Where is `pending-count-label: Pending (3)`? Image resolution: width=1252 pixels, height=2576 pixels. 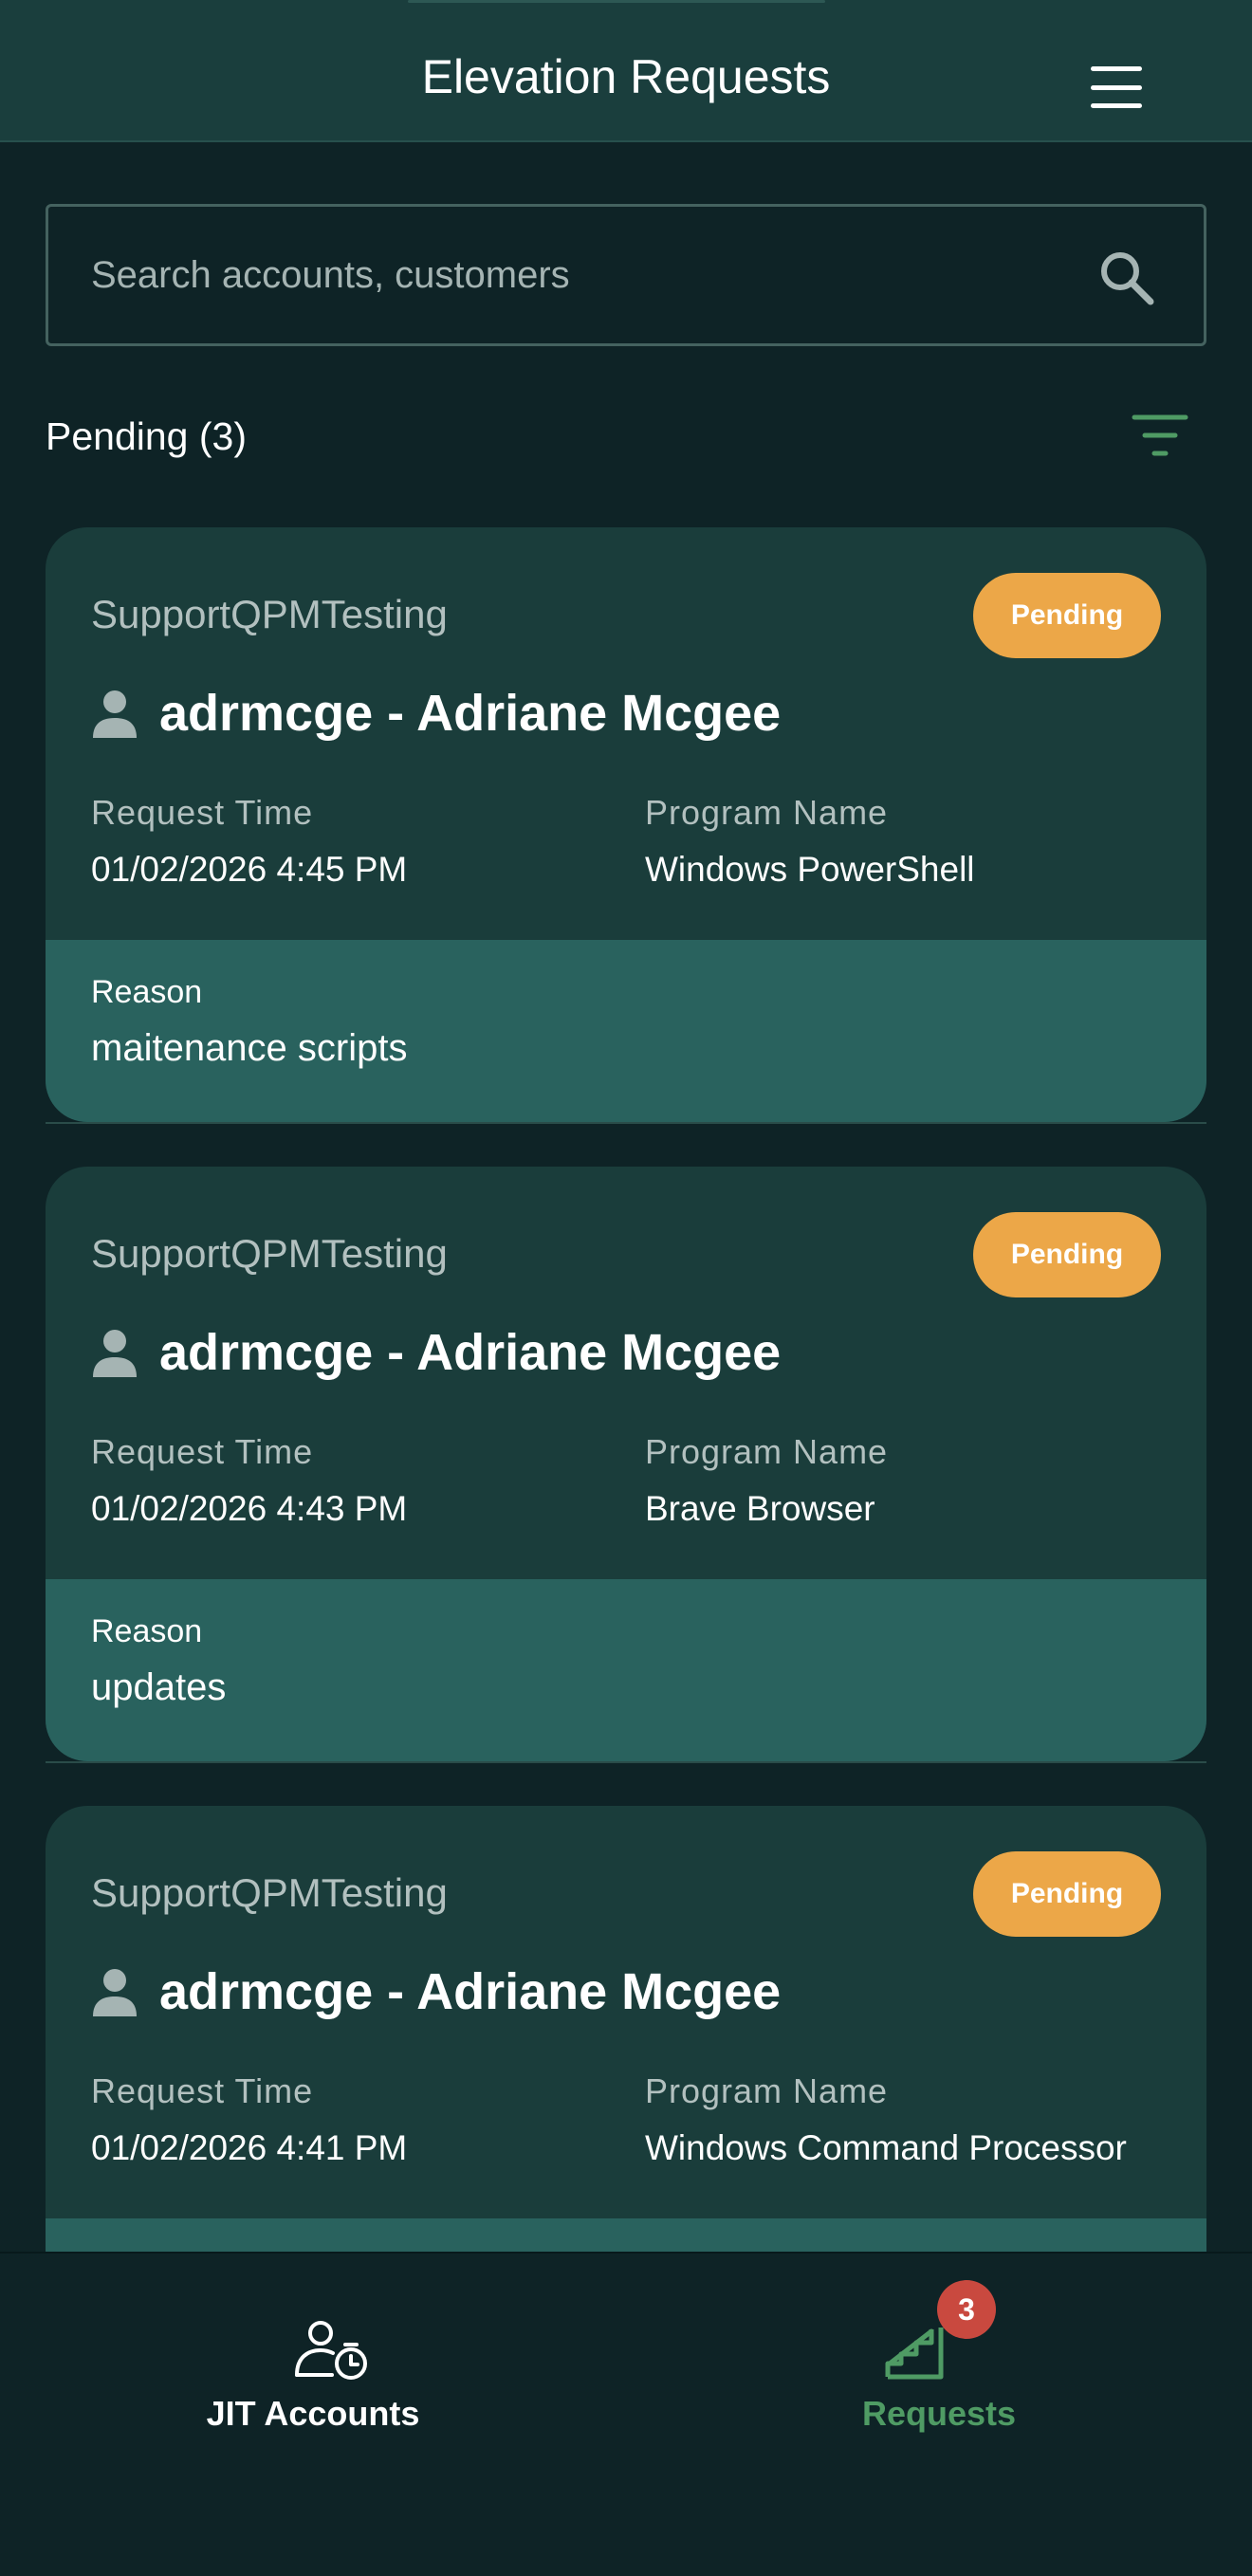
pending-count-label: Pending (3) is located at coordinates (146, 436).